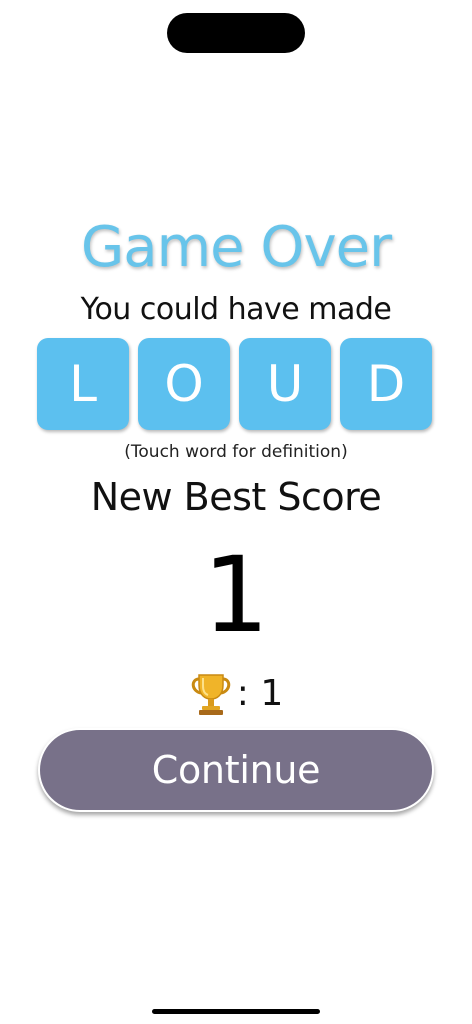  Describe the element at coordinates (386, 384) in the screenshot. I see `letter-tile: D` at that location.